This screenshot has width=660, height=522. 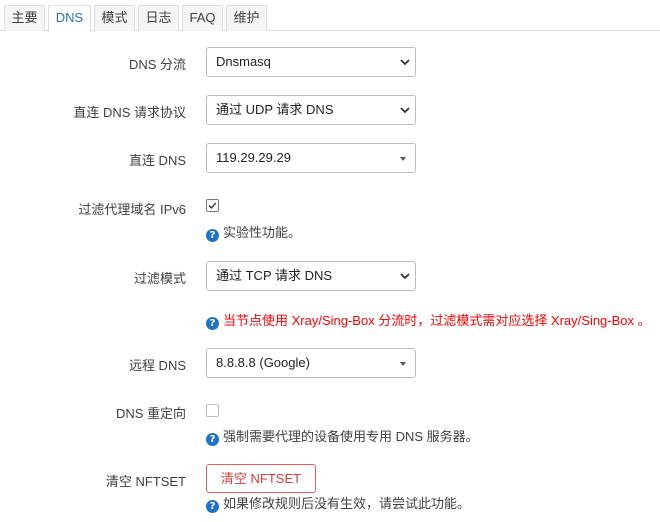 I want to click on direct-dns-protocol-select: 通过 UDP 请求 DNS, so click(x=311, y=110).